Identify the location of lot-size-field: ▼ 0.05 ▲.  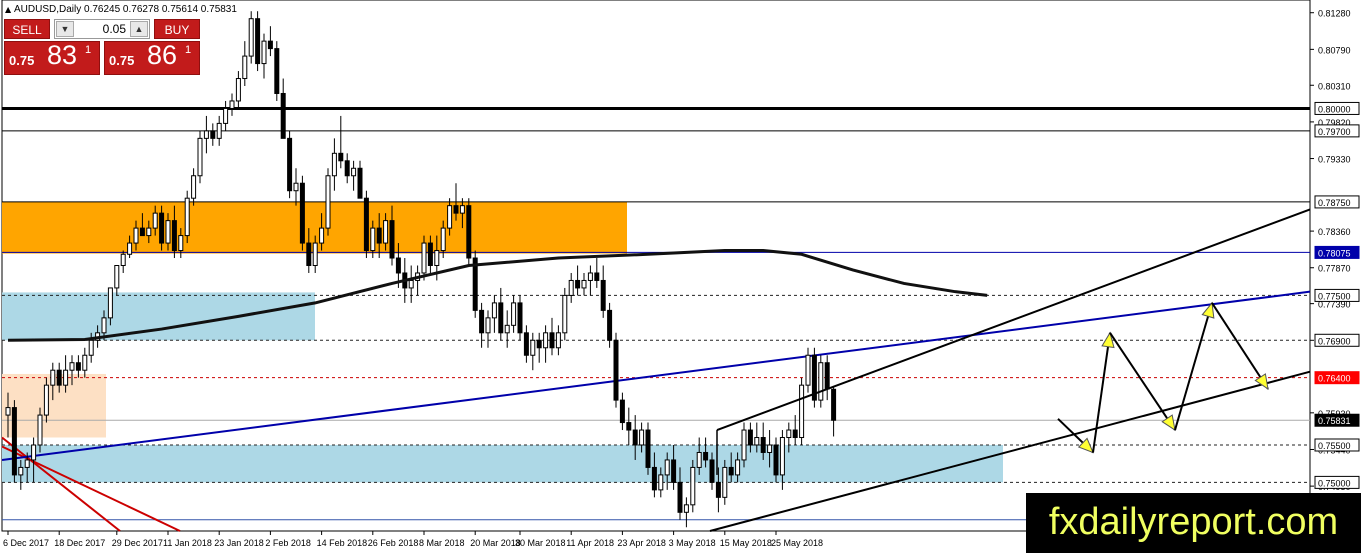
(102, 29).